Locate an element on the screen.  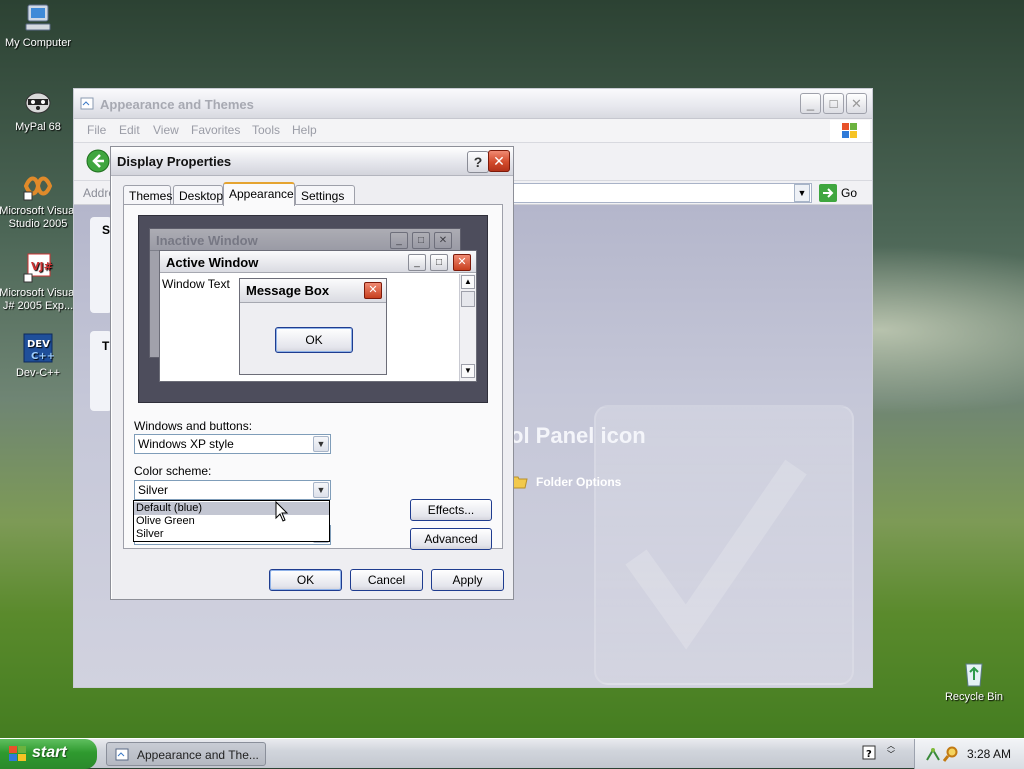
desktop-icon-dev-cpp: DEV C++ Dev-C++ is located at coordinates (39, 356).